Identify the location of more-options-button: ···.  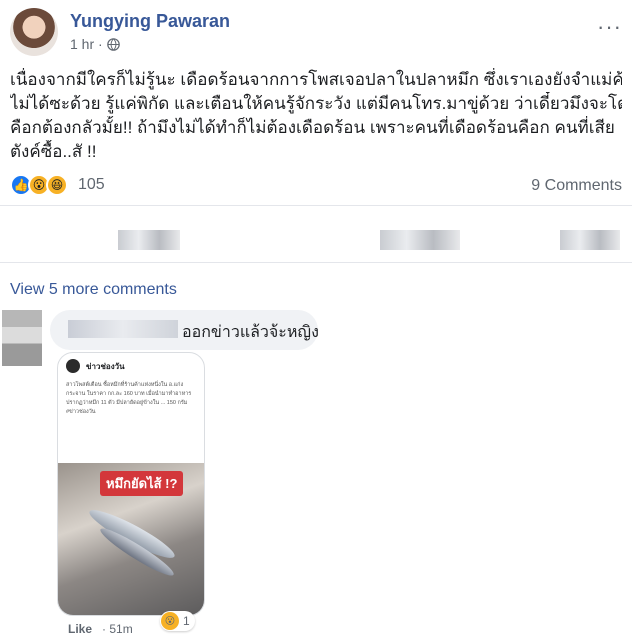
(609, 27).